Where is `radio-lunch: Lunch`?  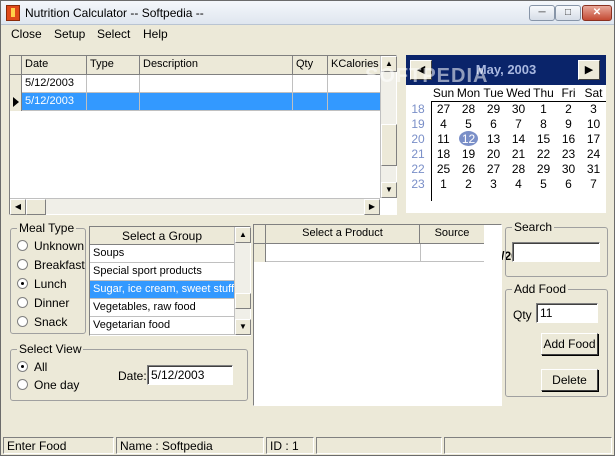 radio-lunch: Lunch is located at coordinates (42, 284).